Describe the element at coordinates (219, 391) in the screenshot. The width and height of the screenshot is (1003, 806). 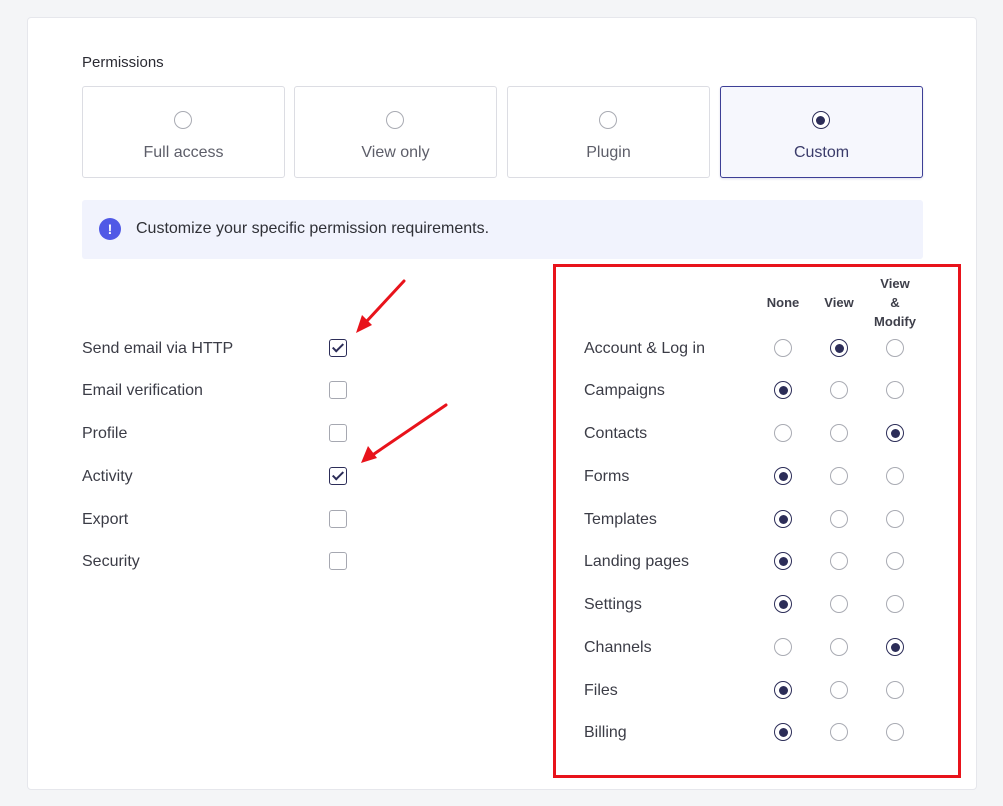
I see `check-row: Email verification` at that location.